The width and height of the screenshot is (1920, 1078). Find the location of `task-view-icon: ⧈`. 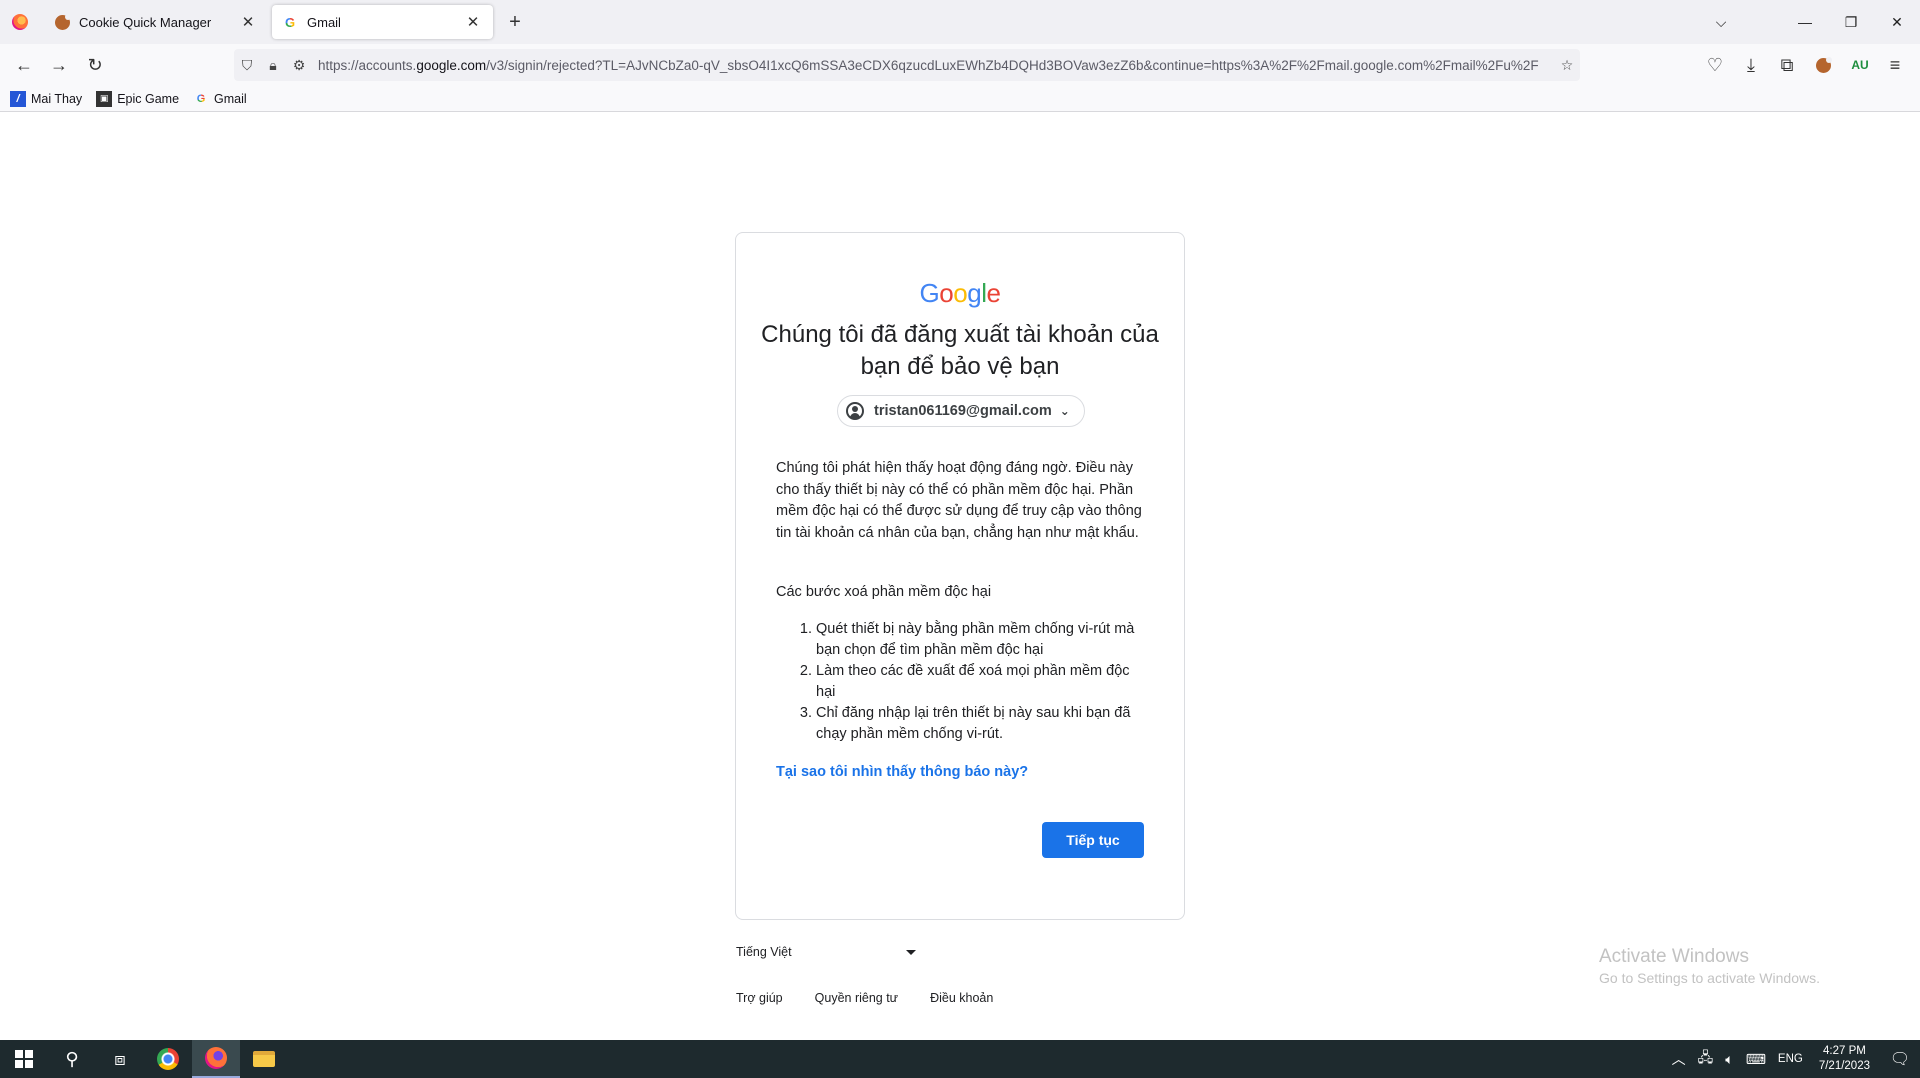

task-view-icon: ⧈ is located at coordinates (120, 1059).